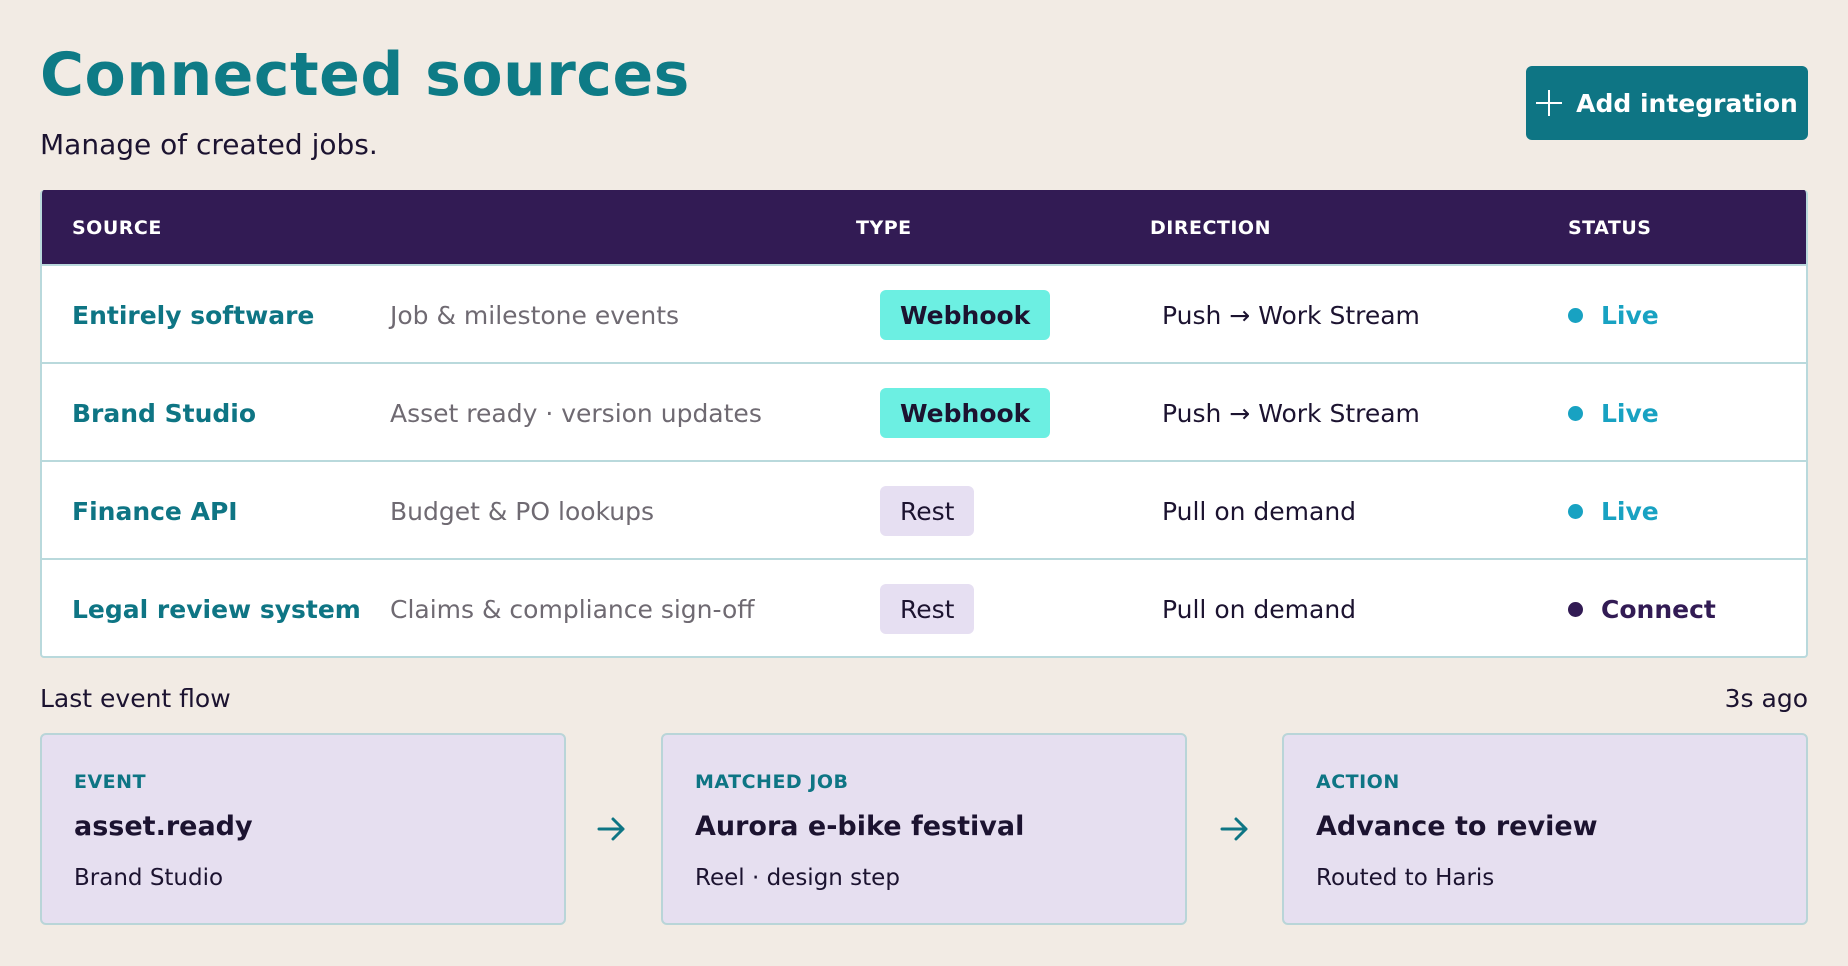 The width and height of the screenshot is (1848, 966). Describe the element at coordinates (797, 878) in the screenshot. I see `card-meta: Reel · design step` at that location.